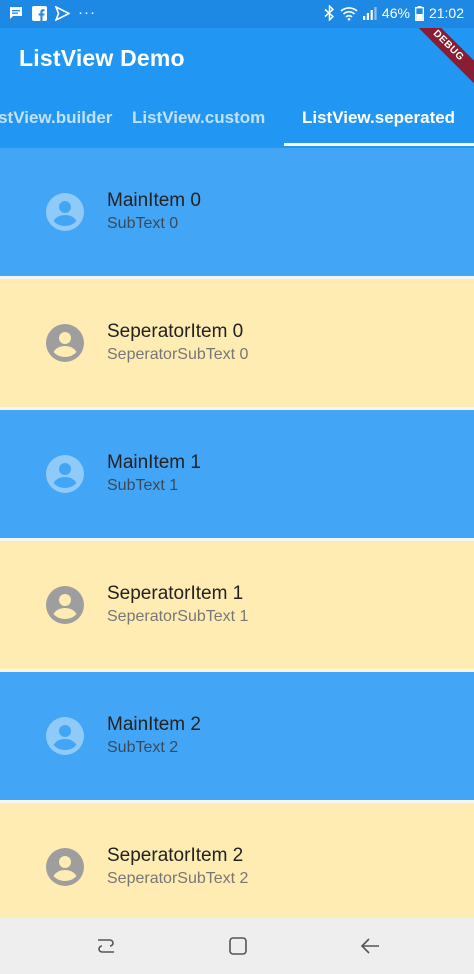 The height and width of the screenshot is (974, 474). I want to click on list-item-subtitle: SubText 1, so click(143, 485).